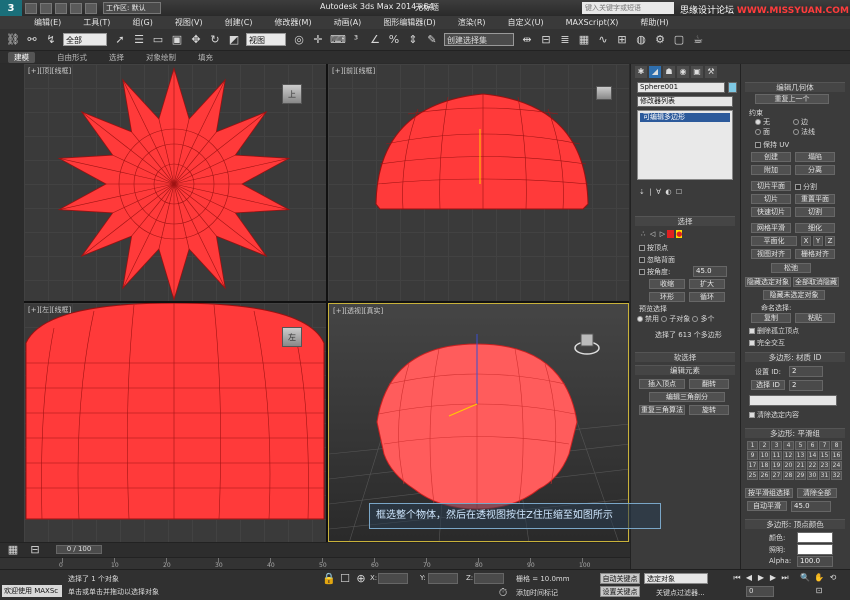 Image resolution: width=850 pixels, height=600 pixels. I want to click on subobject-level-icons: ∴ ◁ ▷ ■ ●, so click(662, 234).